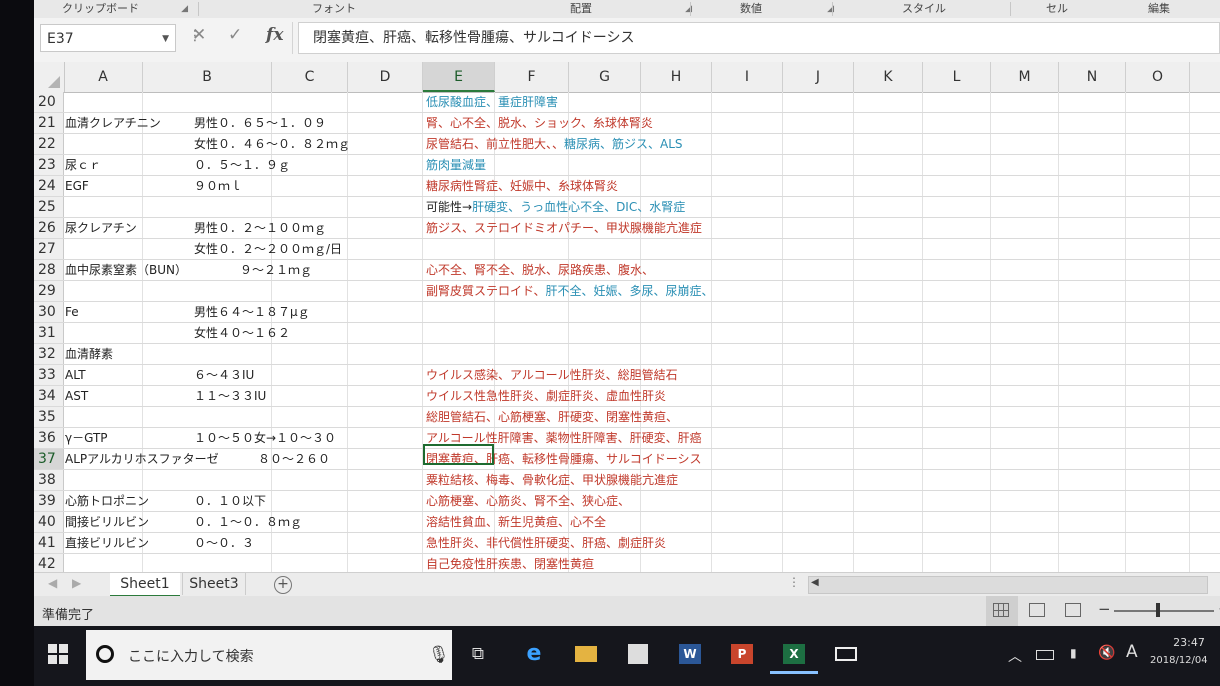  I want to click on cell-e: 心不全、腎不全、脱水、尿路疾患、腹水、, so click(540, 270).